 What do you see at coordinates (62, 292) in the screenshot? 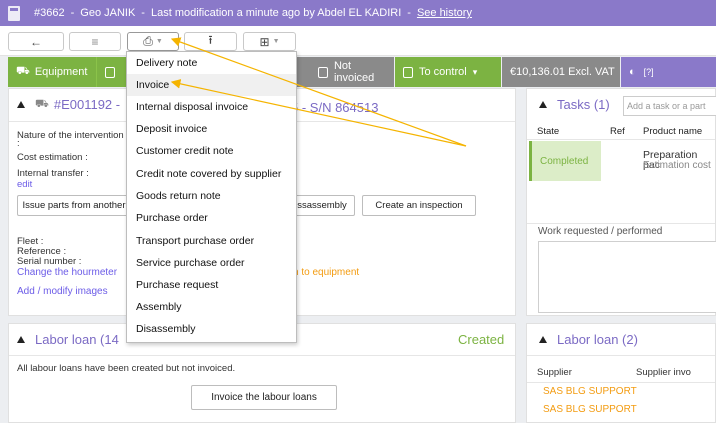
I see `add-images-link: Add / modify images` at bounding box center [62, 292].